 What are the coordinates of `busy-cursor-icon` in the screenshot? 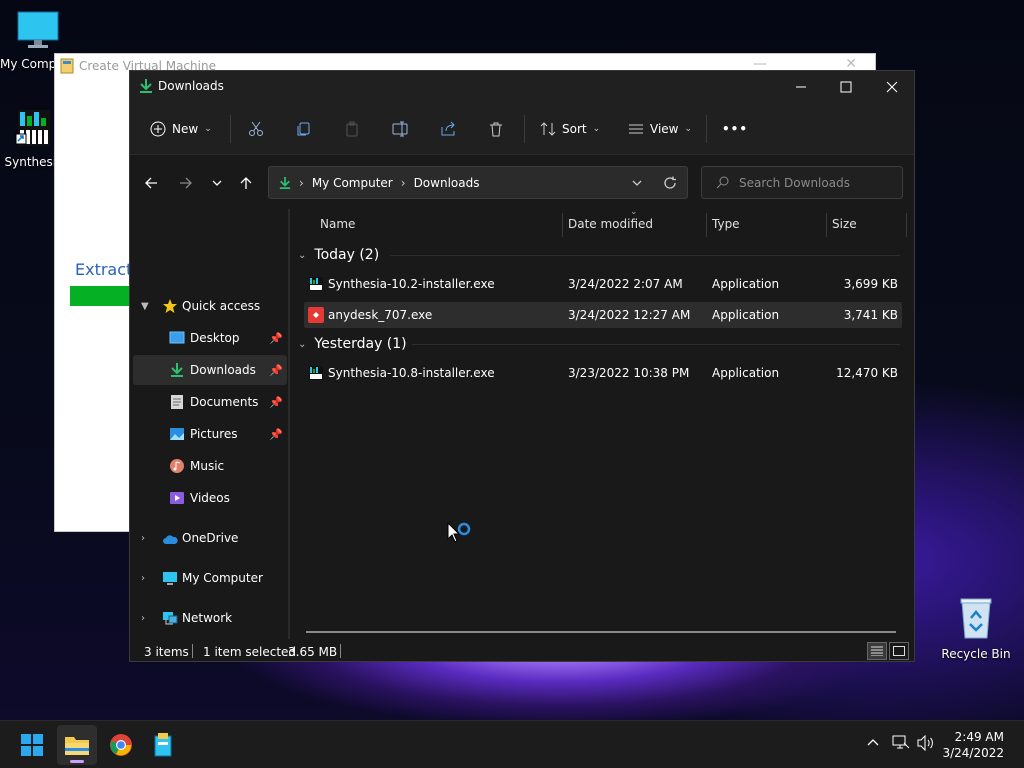 It's located at (459, 532).